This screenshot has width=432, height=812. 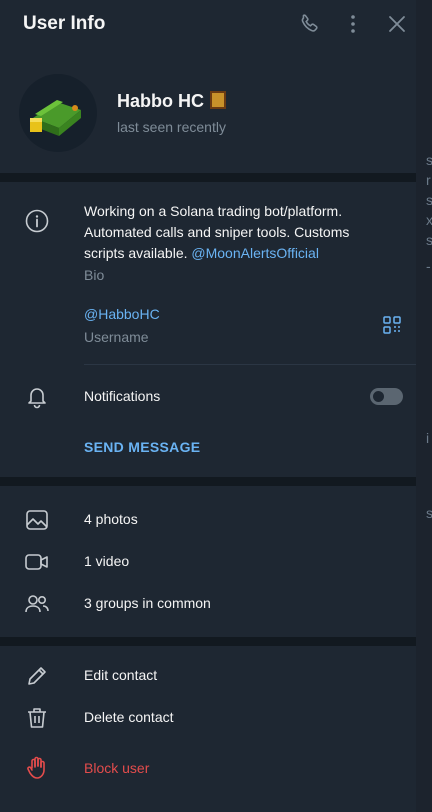 What do you see at coordinates (116, 337) in the screenshot?
I see `username-label: Username` at bounding box center [116, 337].